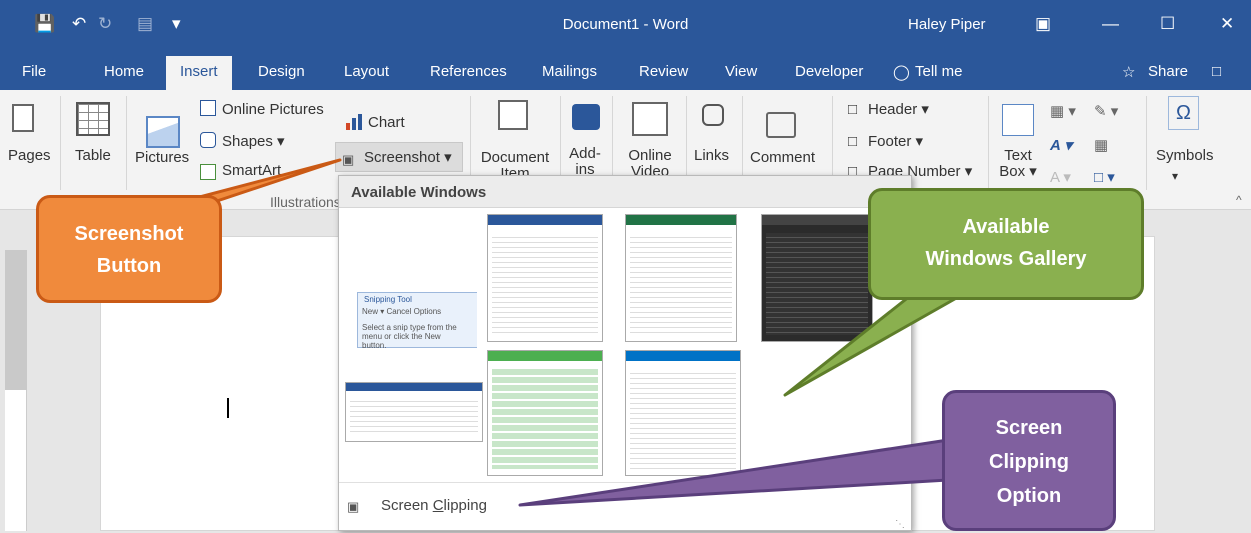  What do you see at coordinates (1029, 460) in the screenshot?
I see `screen-clipping-option-callout: Screen Clipping Option` at bounding box center [1029, 460].